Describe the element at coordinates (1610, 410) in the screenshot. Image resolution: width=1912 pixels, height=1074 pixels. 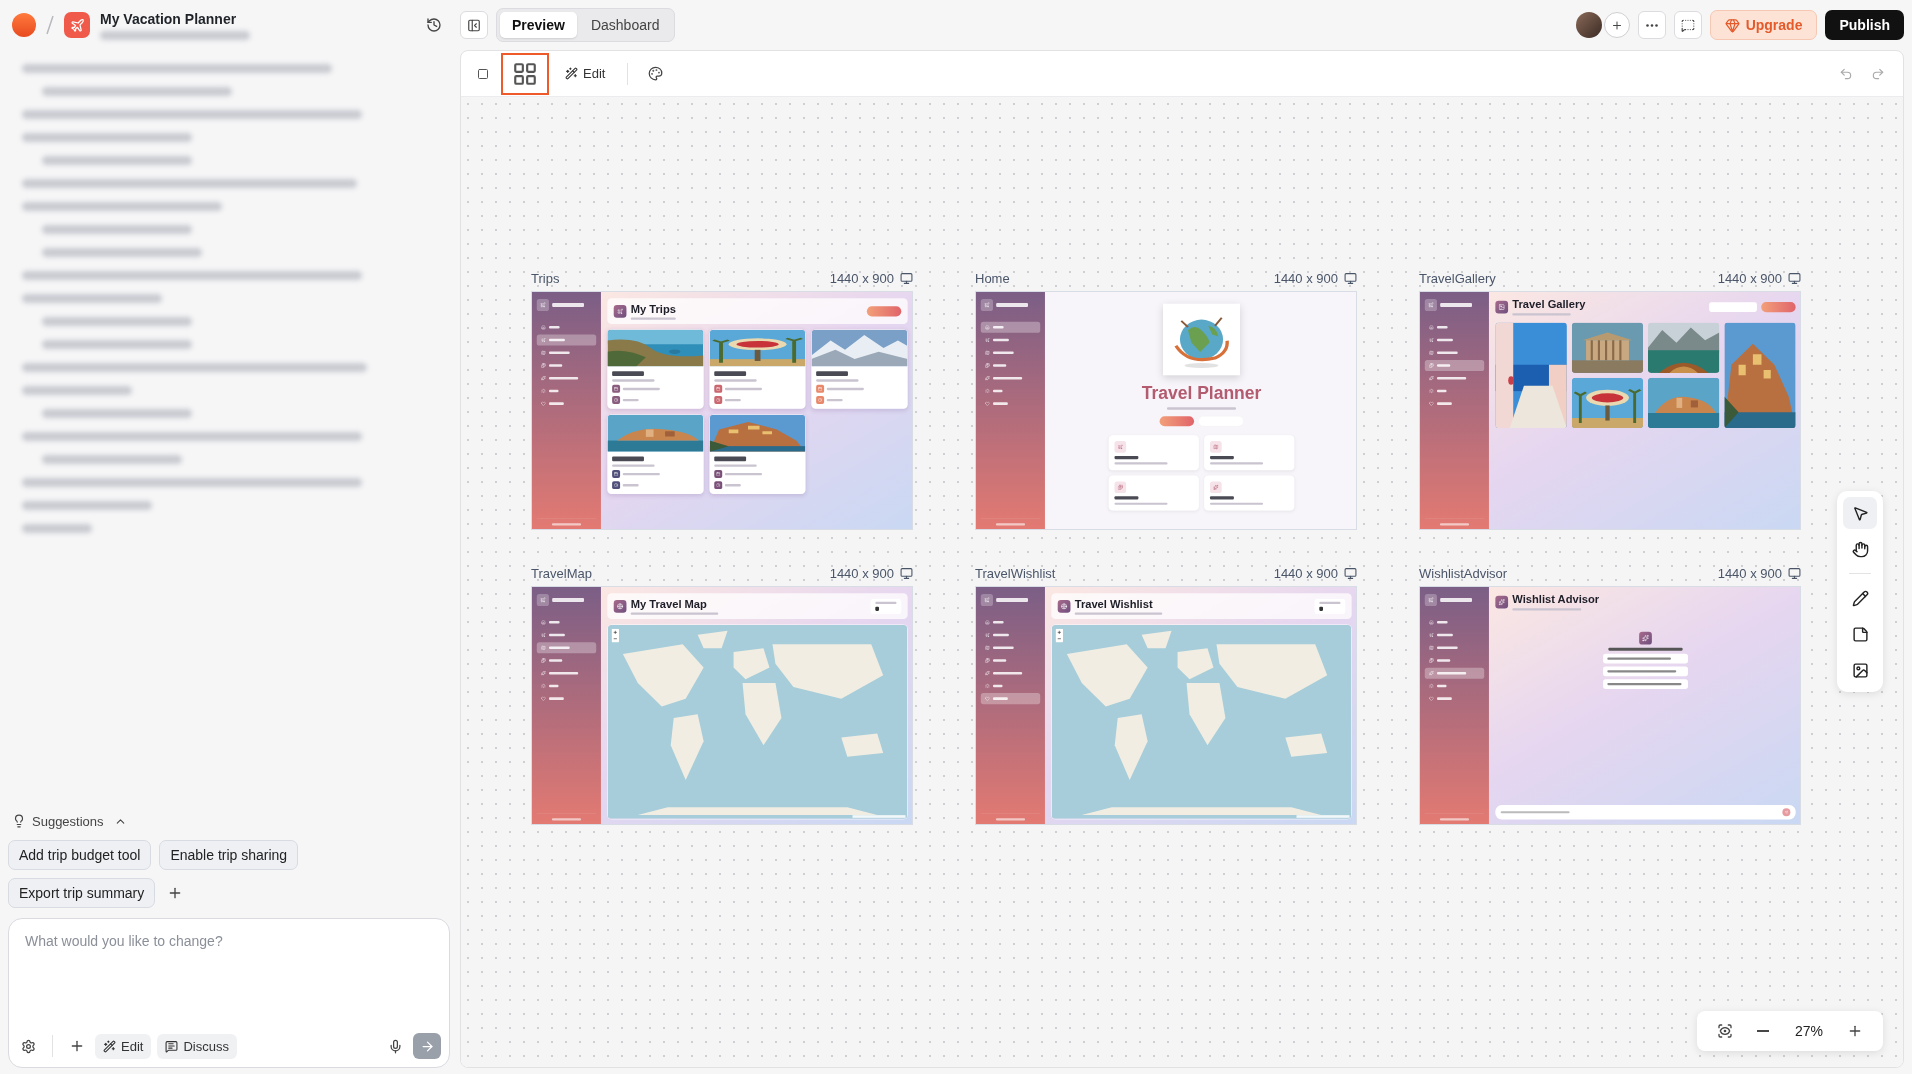
I see `page-preview: Travel Gallery` at that location.